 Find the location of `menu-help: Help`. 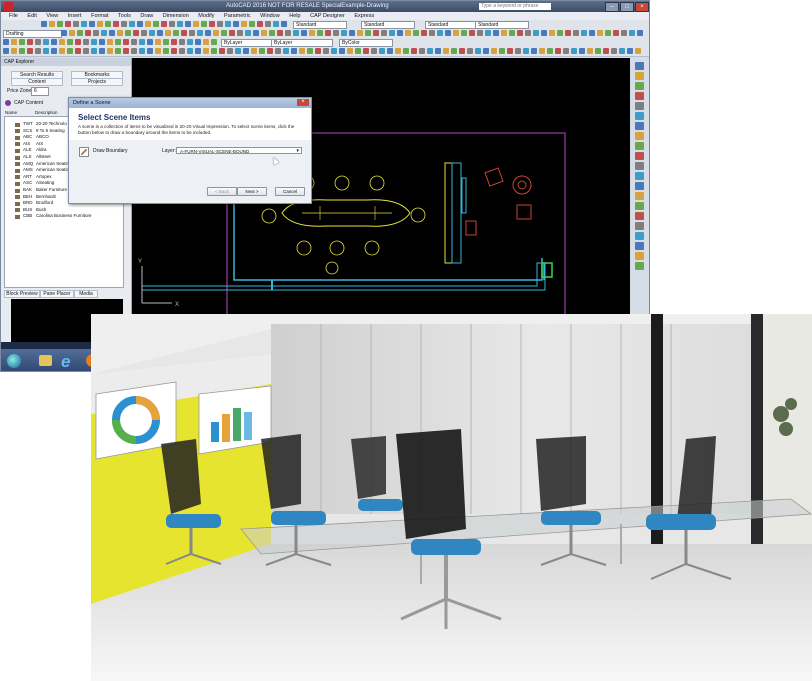

menu-help: Help is located at coordinates (294, 16).